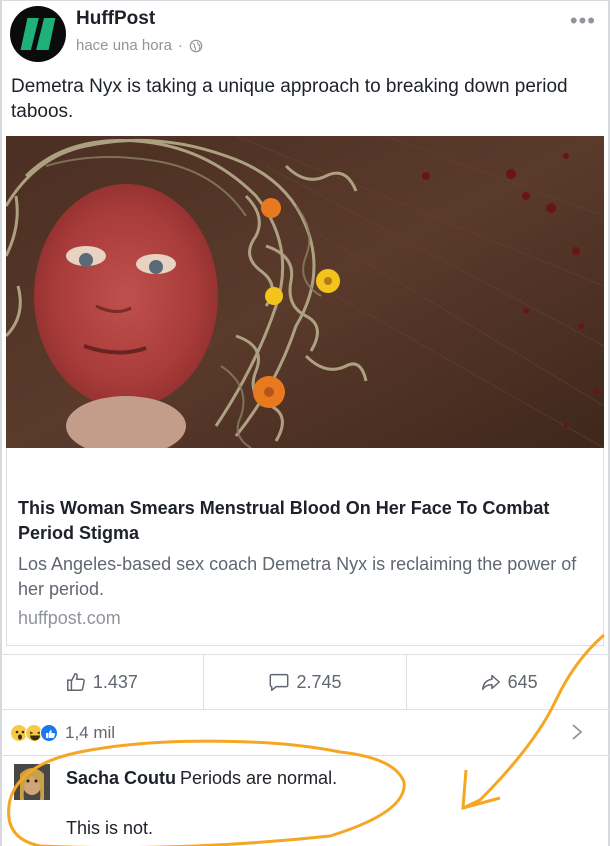 The width and height of the screenshot is (610, 846). Describe the element at coordinates (522, 681) in the screenshot. I see `share-count: 645` at that location.